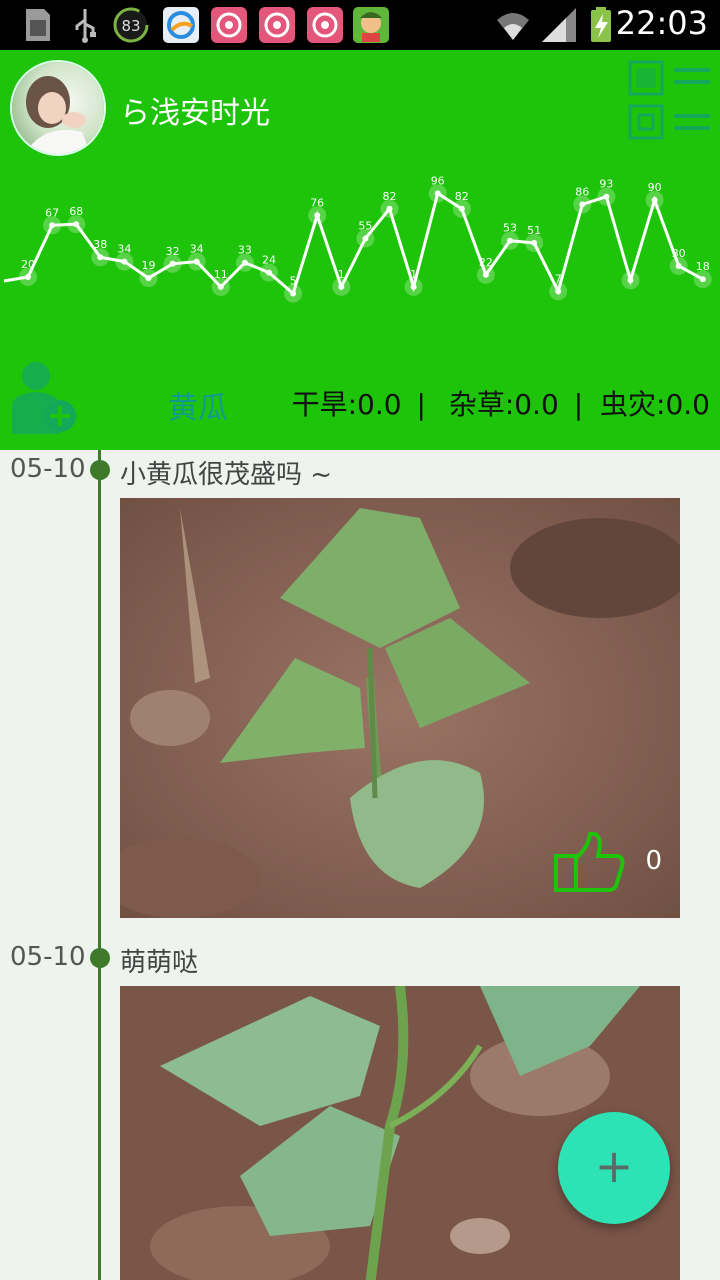 The height and width of the screenshot is (1280, 720). What do you see at coordinates (653, 861) in the screenshot?
I see `like-count: 0` at bounding box center [653, 861].